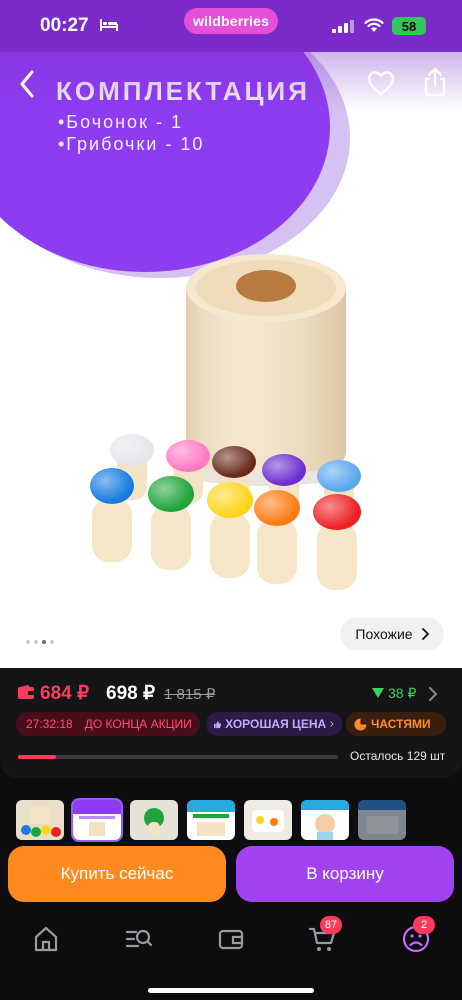 The image size is (462, 1000). What do you see at coordinates (424, 925) in the screenshot?
I see `profile-count-badge: 2` at bounding box center [424, 925].